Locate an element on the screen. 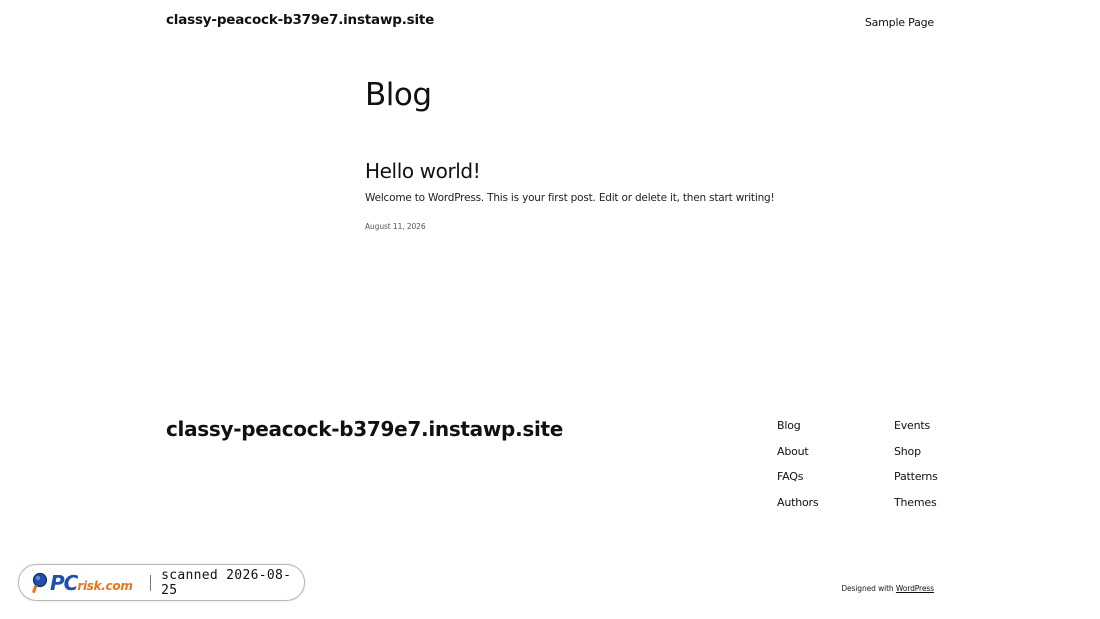 The width and height of the screenshot is (1100, 619). nav-link-sample-page: Sample Page is located at coordinates (899, 22).